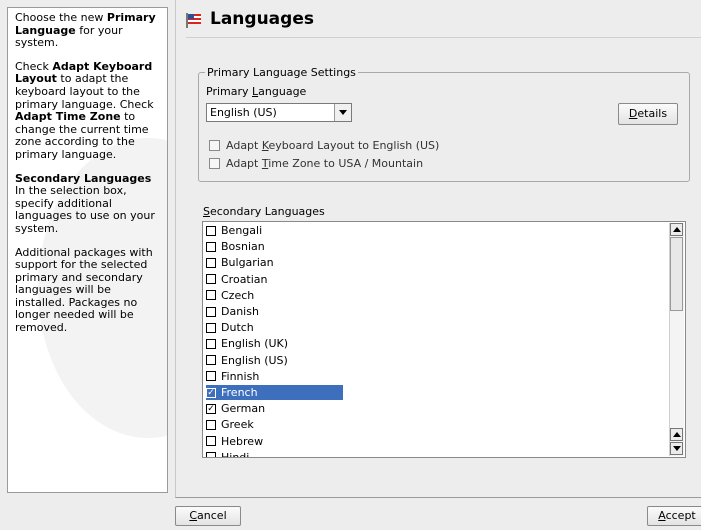 Image resolution: width=701 pixels, height=530 pixels. Describe the element at coordinates (342, 112) in the screenshot. I see `chevron-down-icon` at that location.